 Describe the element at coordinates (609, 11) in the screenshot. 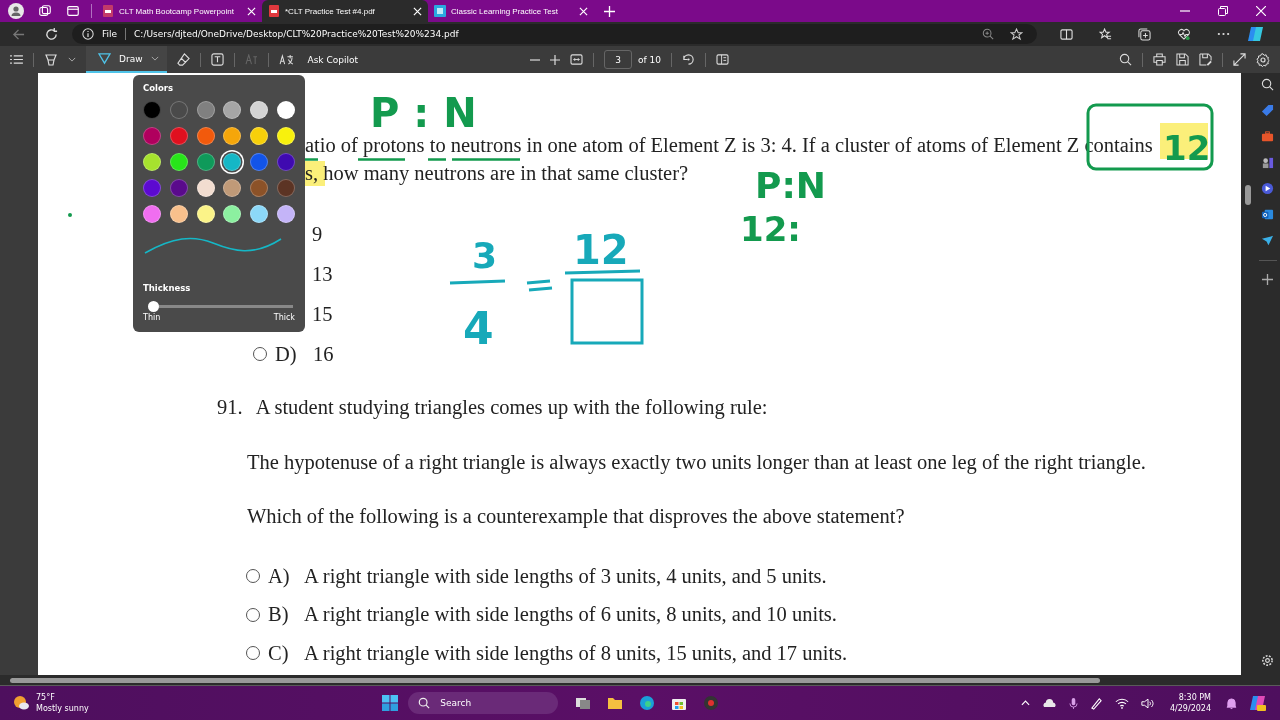

I see `new-tab-icon` at that location.